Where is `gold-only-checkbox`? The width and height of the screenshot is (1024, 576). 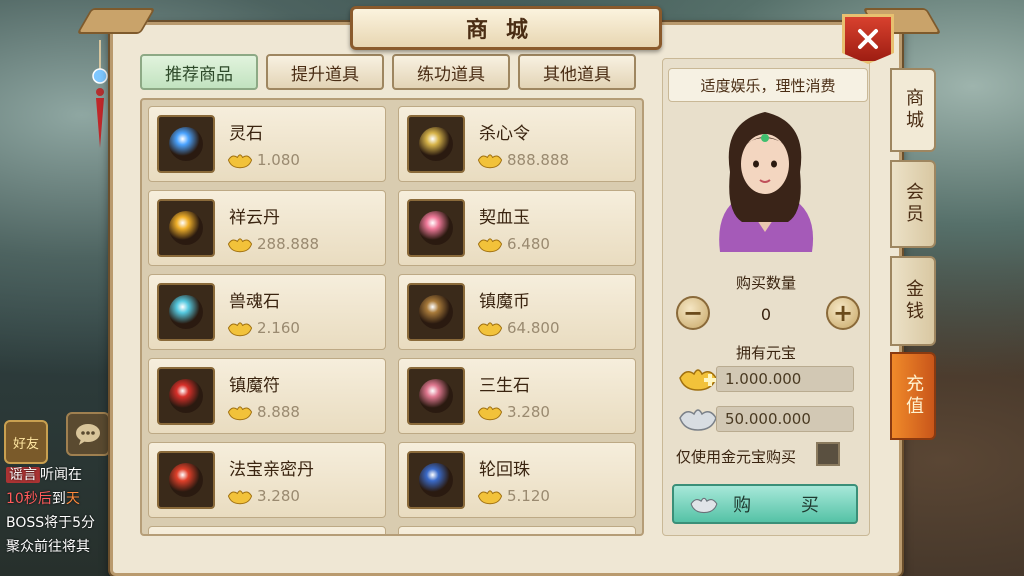
gold-only-checkbox is located at coordinates (828, 454).